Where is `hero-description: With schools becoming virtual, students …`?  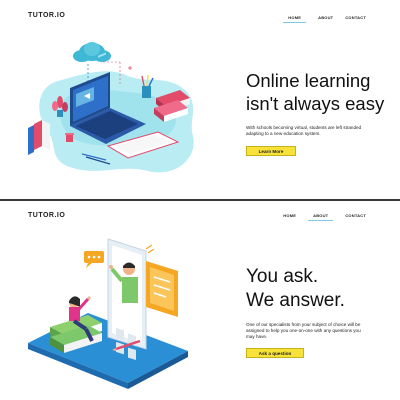
hero-description: With schools becoming virtual, students … is located at coordinates (304, 130).